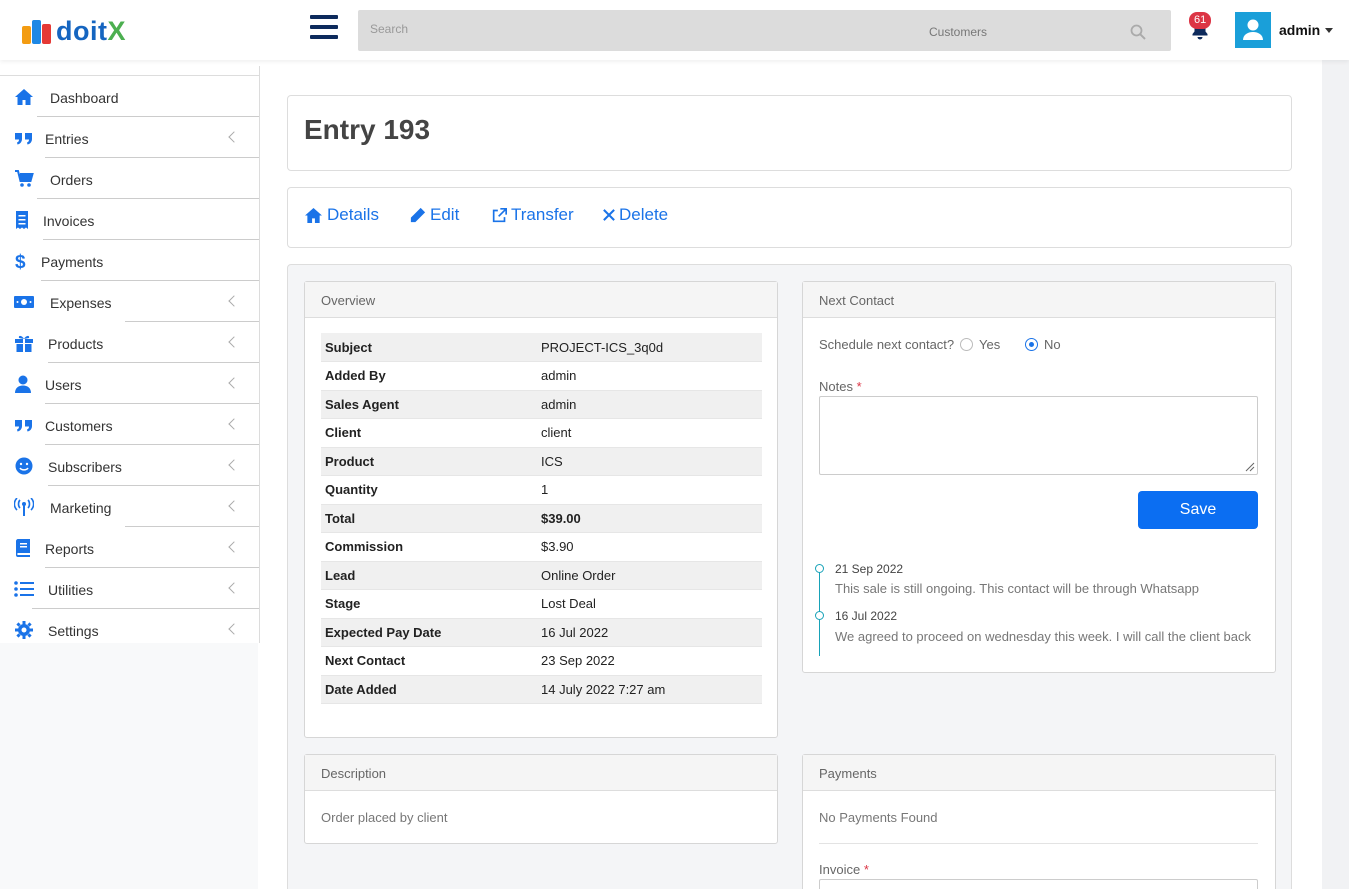 This screenshot has height=889, width=1349. Describe the element at coordinates (389, 29) in the screenshot. I see `search-input: Search` at that location.